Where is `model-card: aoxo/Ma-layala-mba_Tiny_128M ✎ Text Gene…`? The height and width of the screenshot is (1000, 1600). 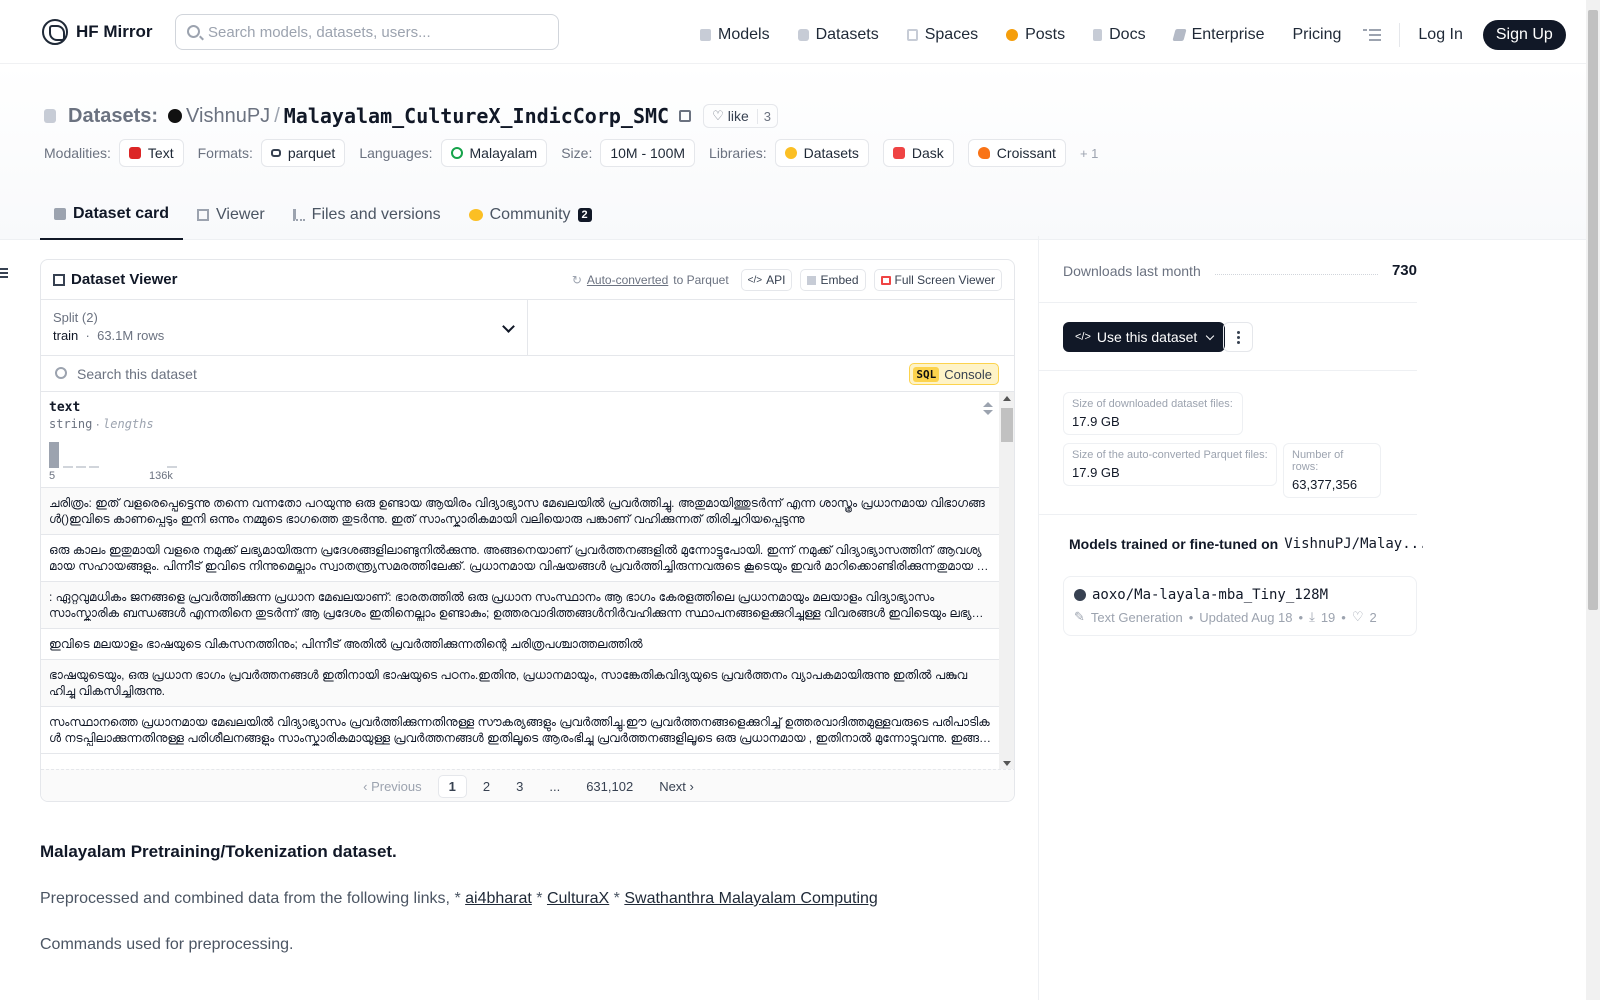
model-card: aoxo/Ma-layala-mba_Tiny_128M ✎ Text Gene… is located at coordinates (1240, 606).